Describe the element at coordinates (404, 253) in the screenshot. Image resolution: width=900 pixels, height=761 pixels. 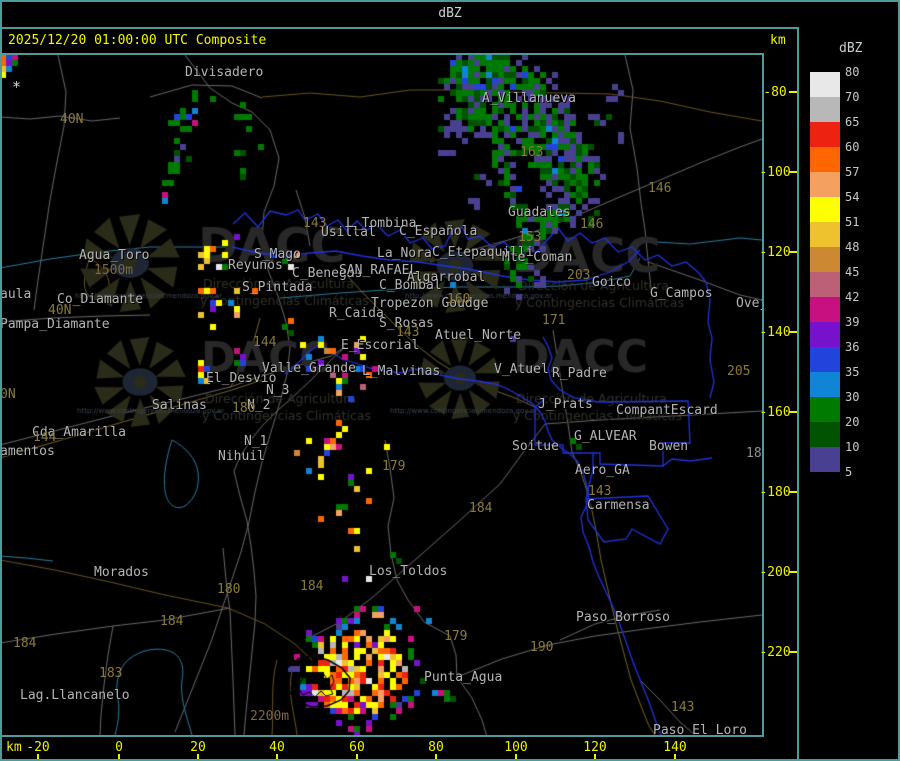
I see `map-place-label: La_Nora` at that location.